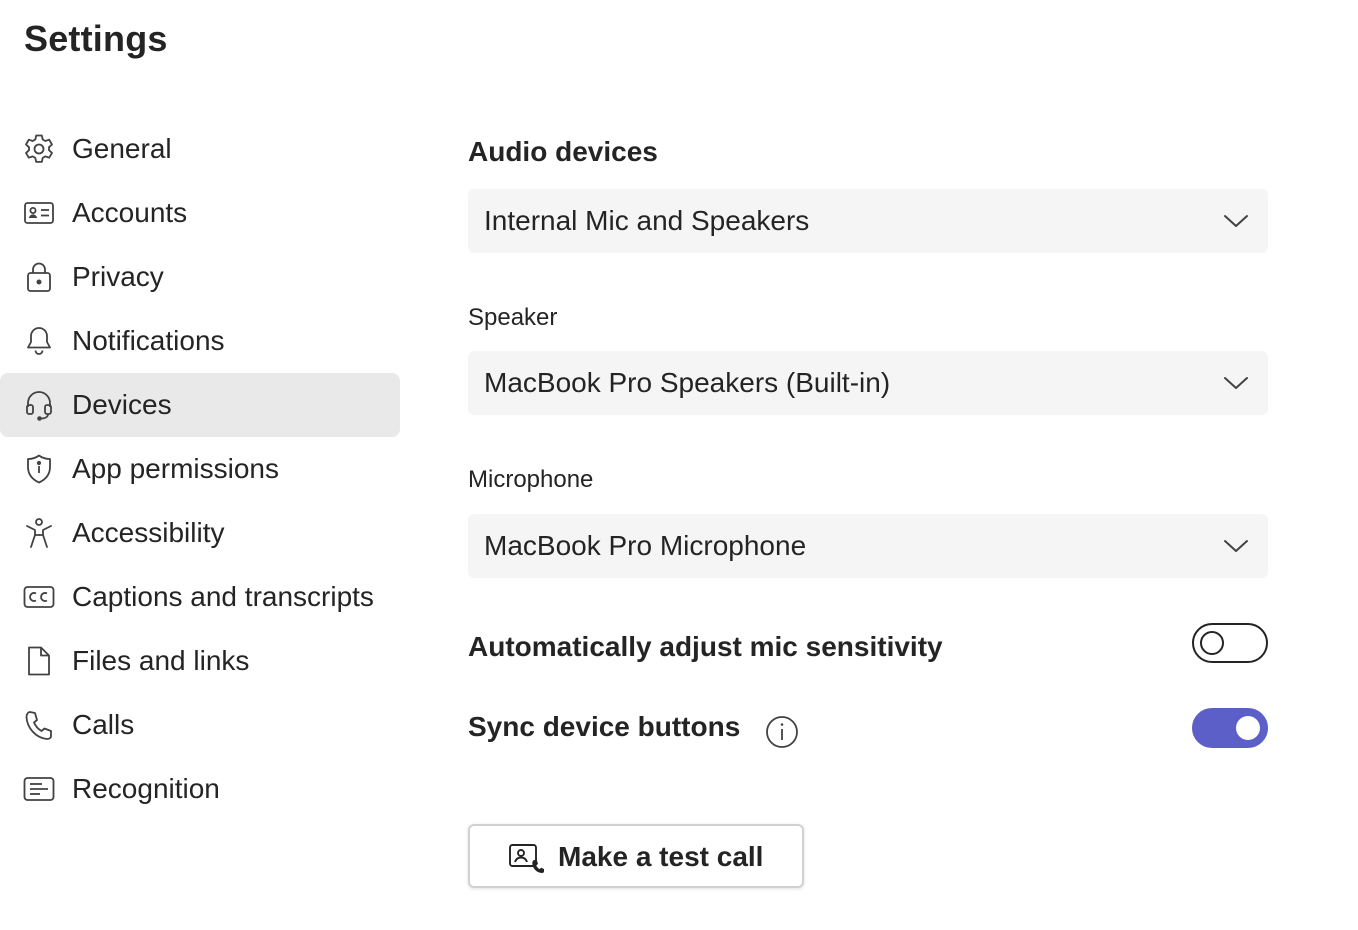 Image resolution: width=1358 pixels, height=930 pixels. I want to click on auto-mic-sensitivity-label: Automatically adjust mic sensitivity, so click(705, 646).